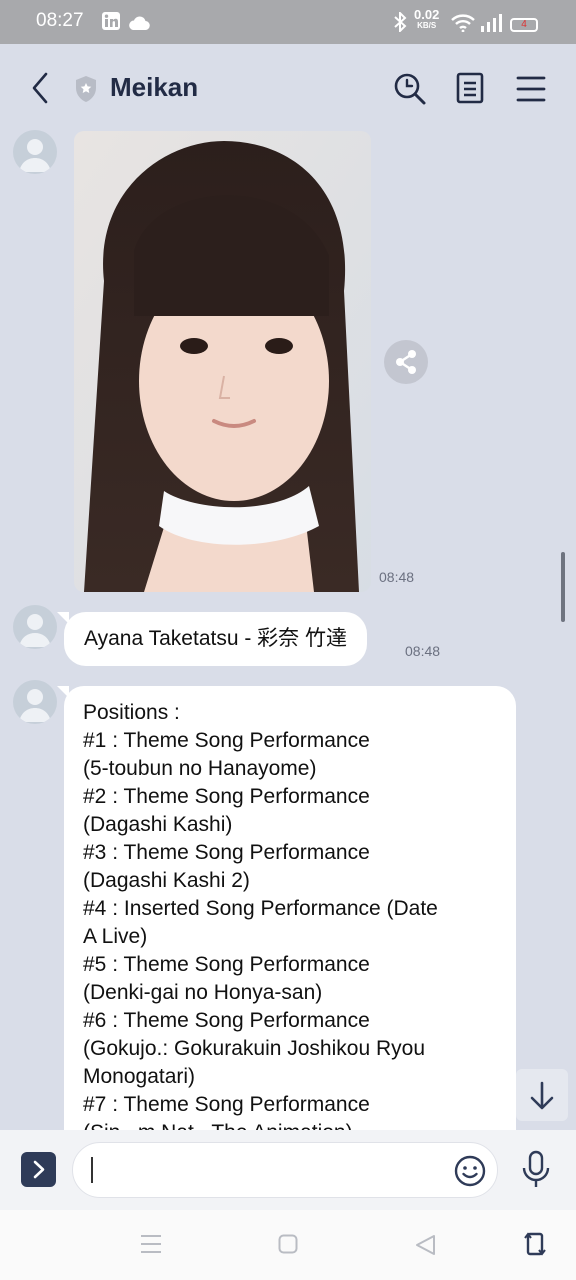 Image resolution: width=576 pixels, height=1280 pixels. Describe the element at coordinates (216, 638) in the screenshot. I see `message-text: Ayana Taketatsu - 彩奈 竹達` at that location.